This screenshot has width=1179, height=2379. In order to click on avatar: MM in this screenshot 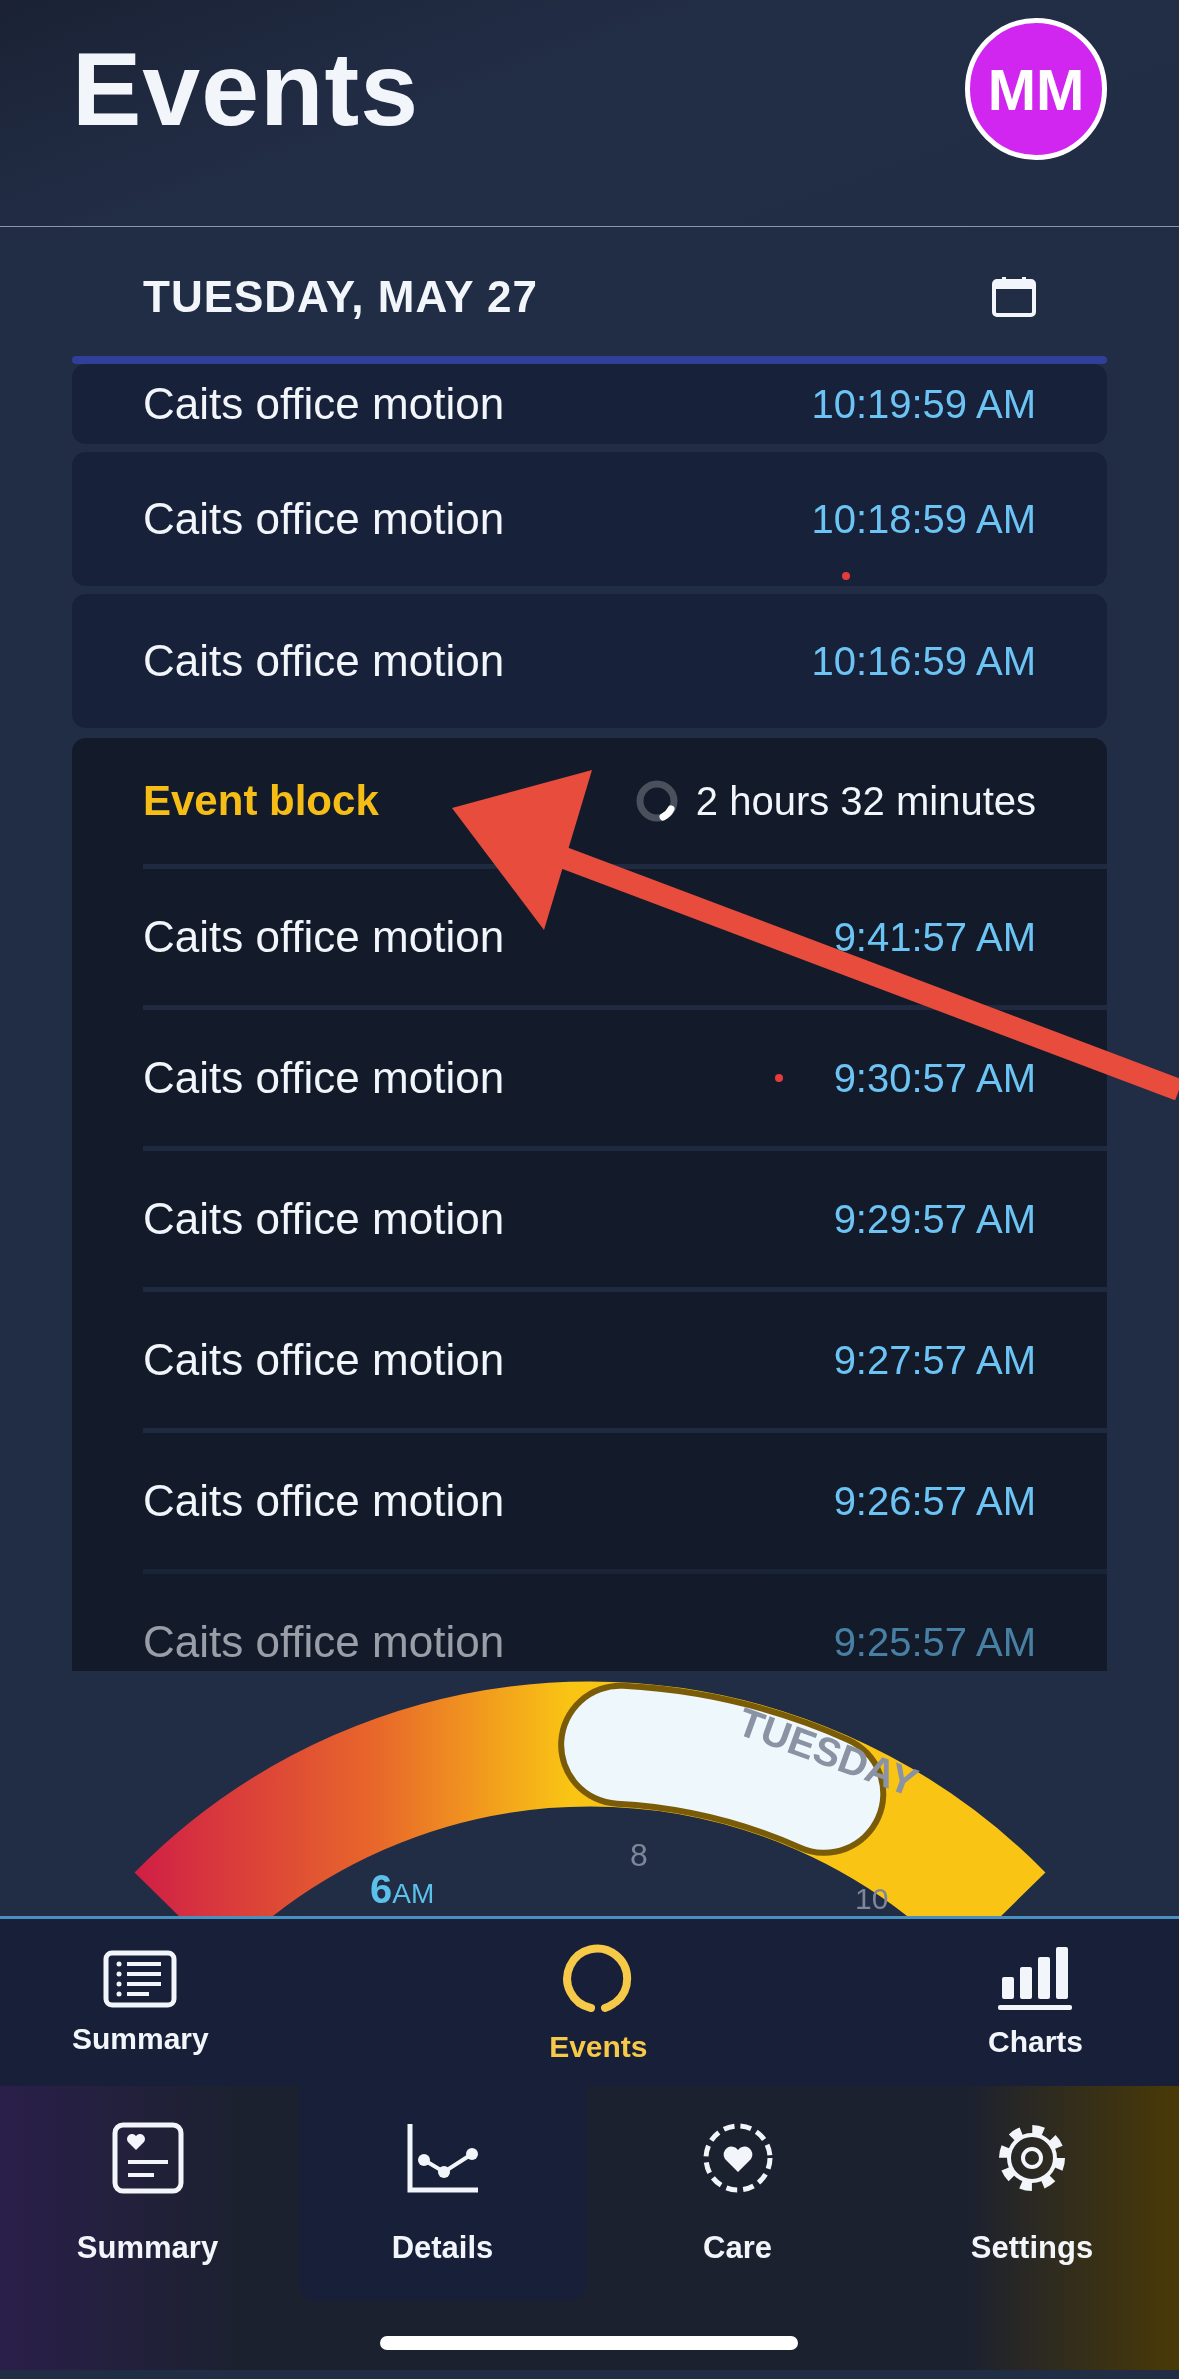, I will do `click(1036, 89)`.